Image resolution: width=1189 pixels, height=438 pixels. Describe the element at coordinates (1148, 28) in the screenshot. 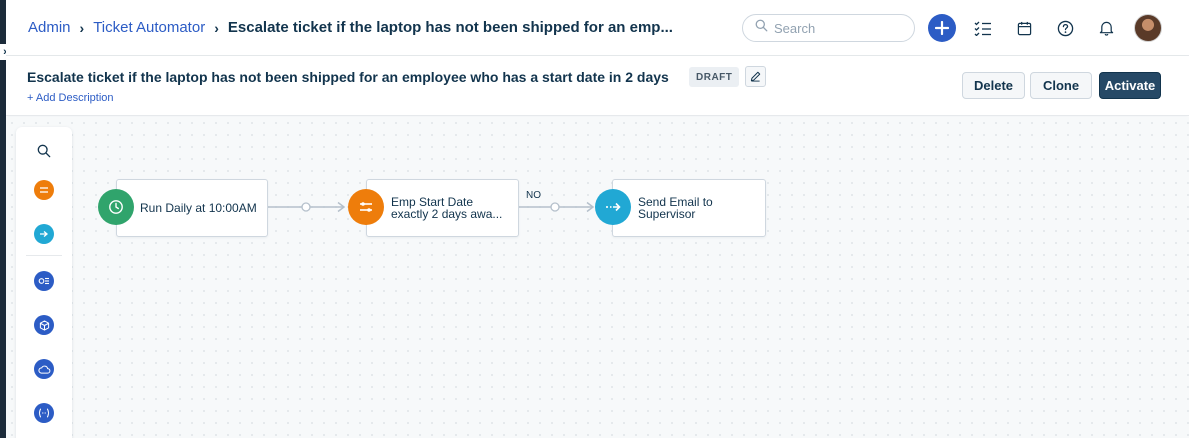

I see `avatar` at that location.